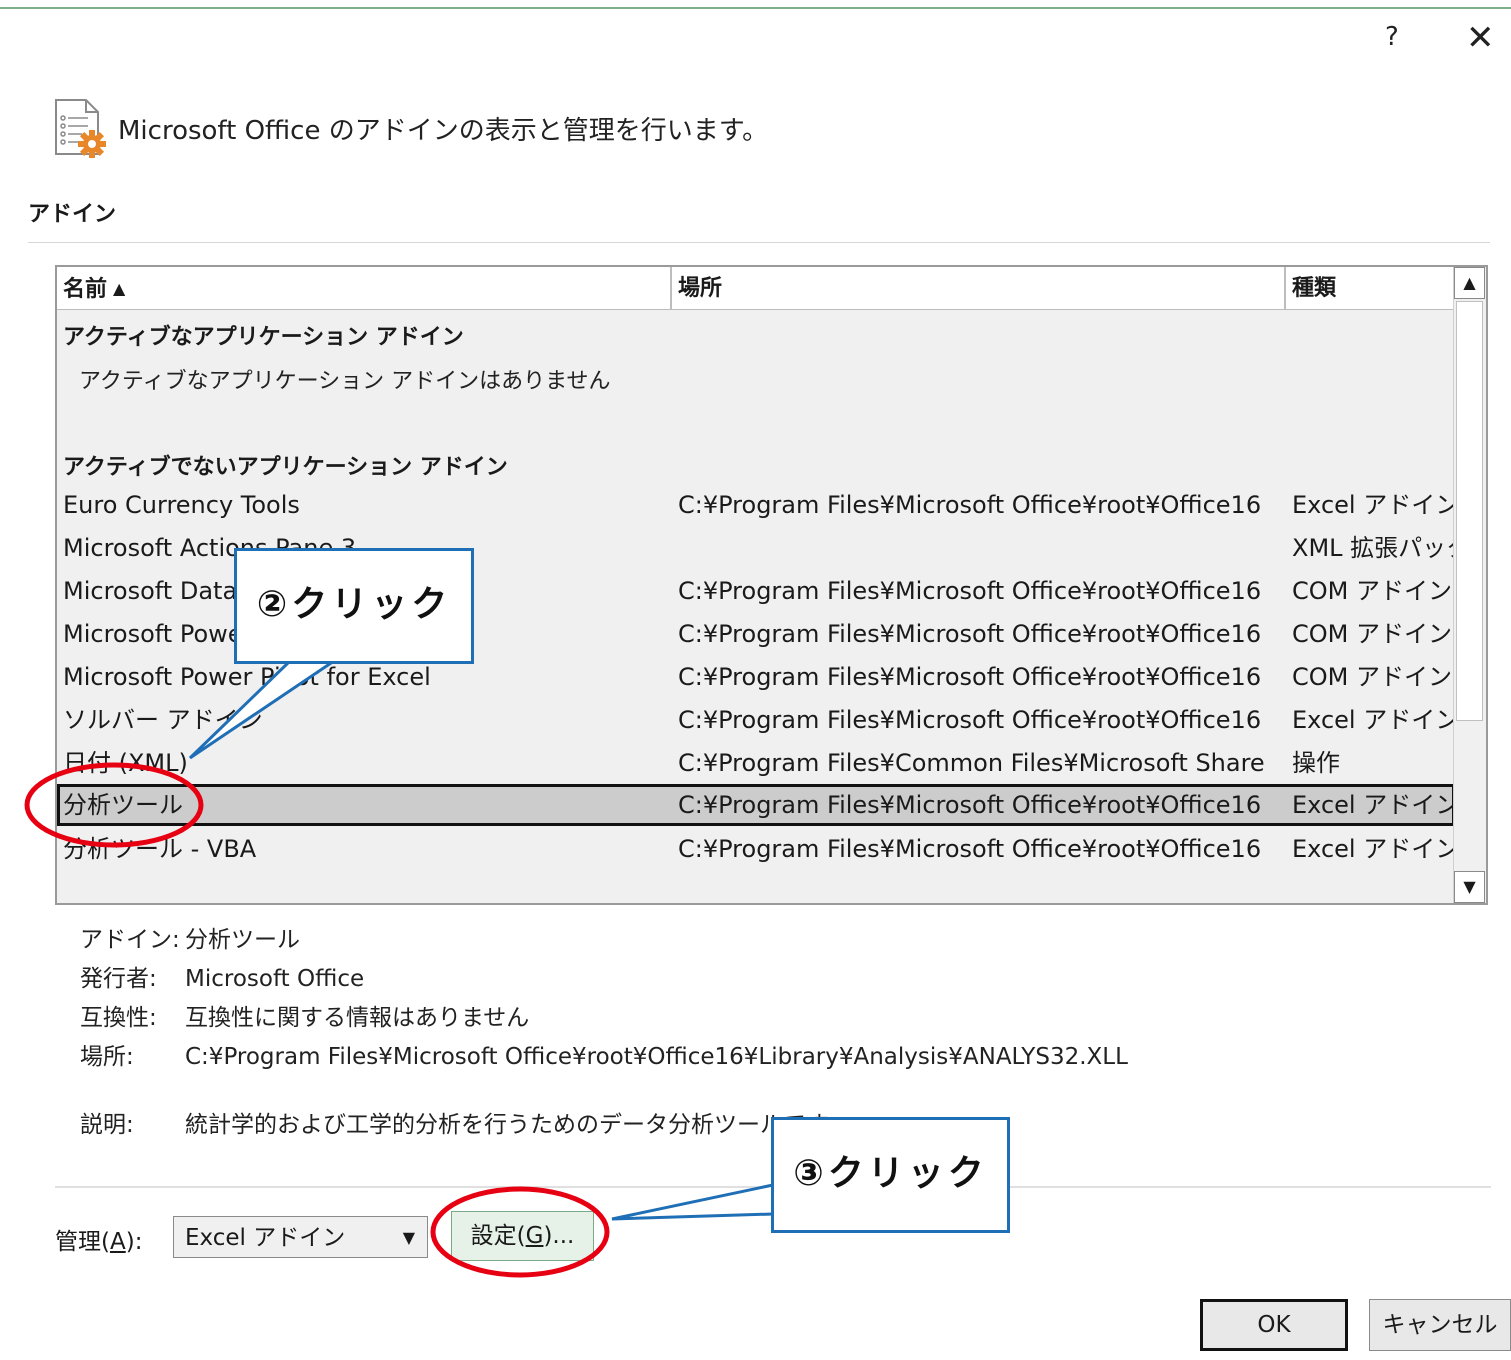 The image size is (1511, 1360). I want to click on detail-label: 互換性:, so click(118, 1018).